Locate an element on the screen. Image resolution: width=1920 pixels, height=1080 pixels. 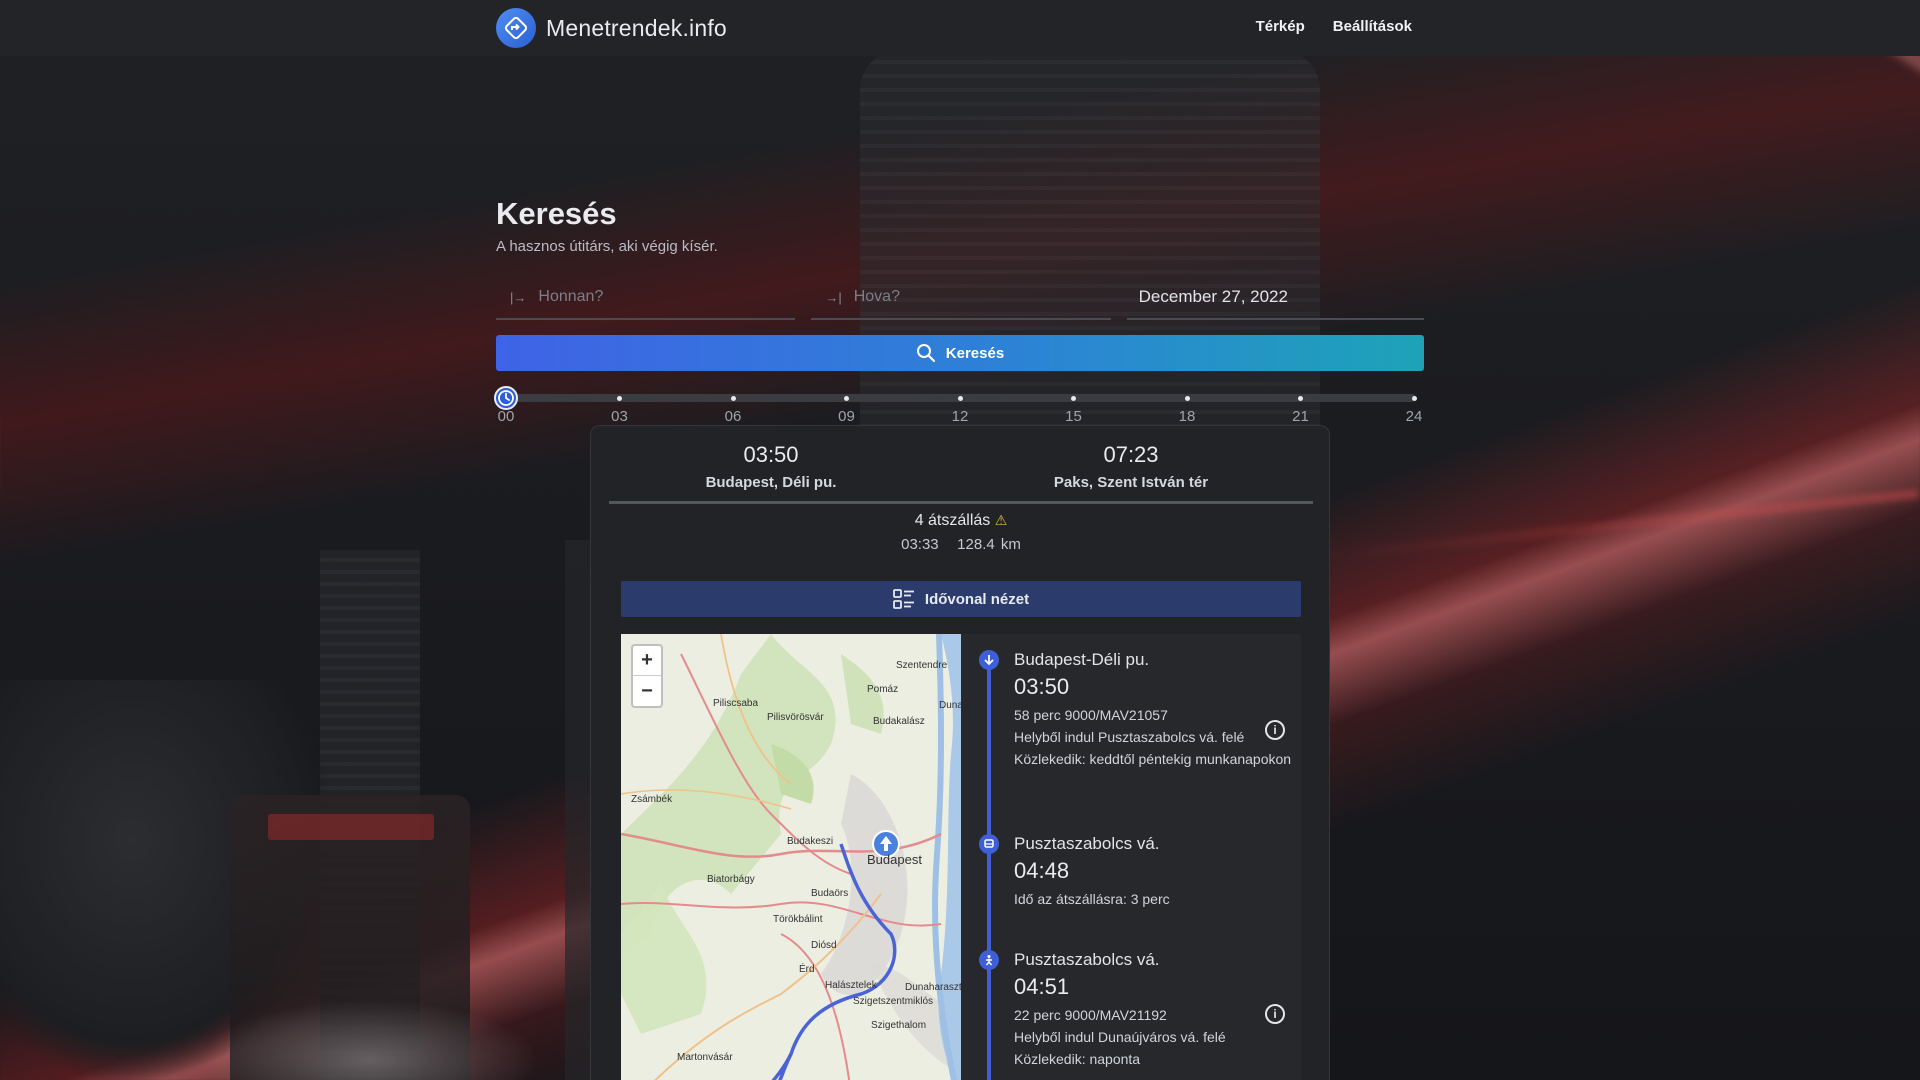
map-place-label: Törökbálint is located at coordinates (798, 919).